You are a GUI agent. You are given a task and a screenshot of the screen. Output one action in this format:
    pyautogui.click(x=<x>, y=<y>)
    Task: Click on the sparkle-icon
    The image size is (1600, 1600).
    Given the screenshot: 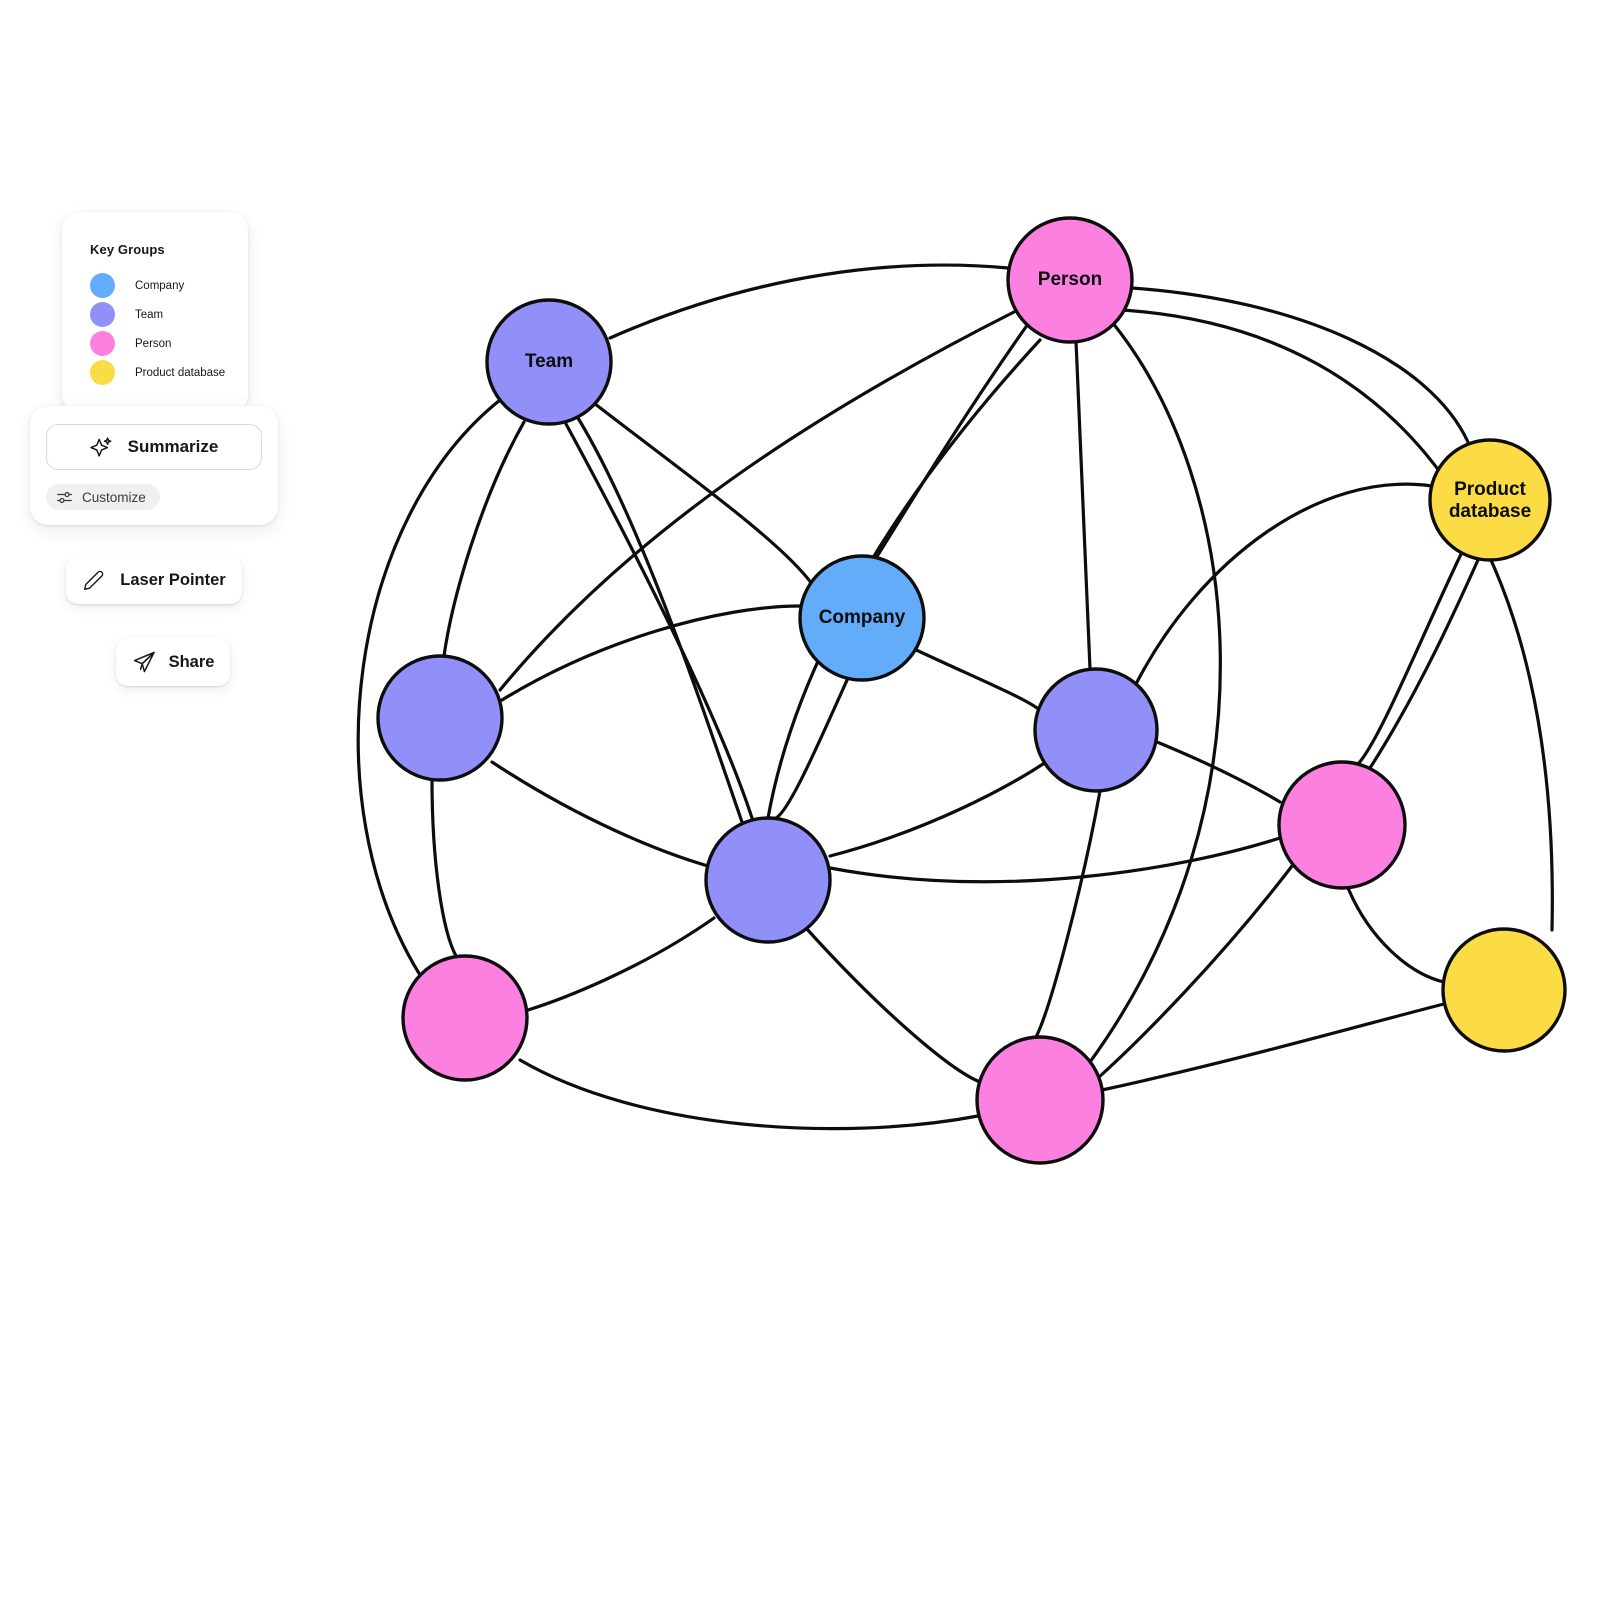 What is the action you would take?
    pyautogui.click(x=101, y=447)
    